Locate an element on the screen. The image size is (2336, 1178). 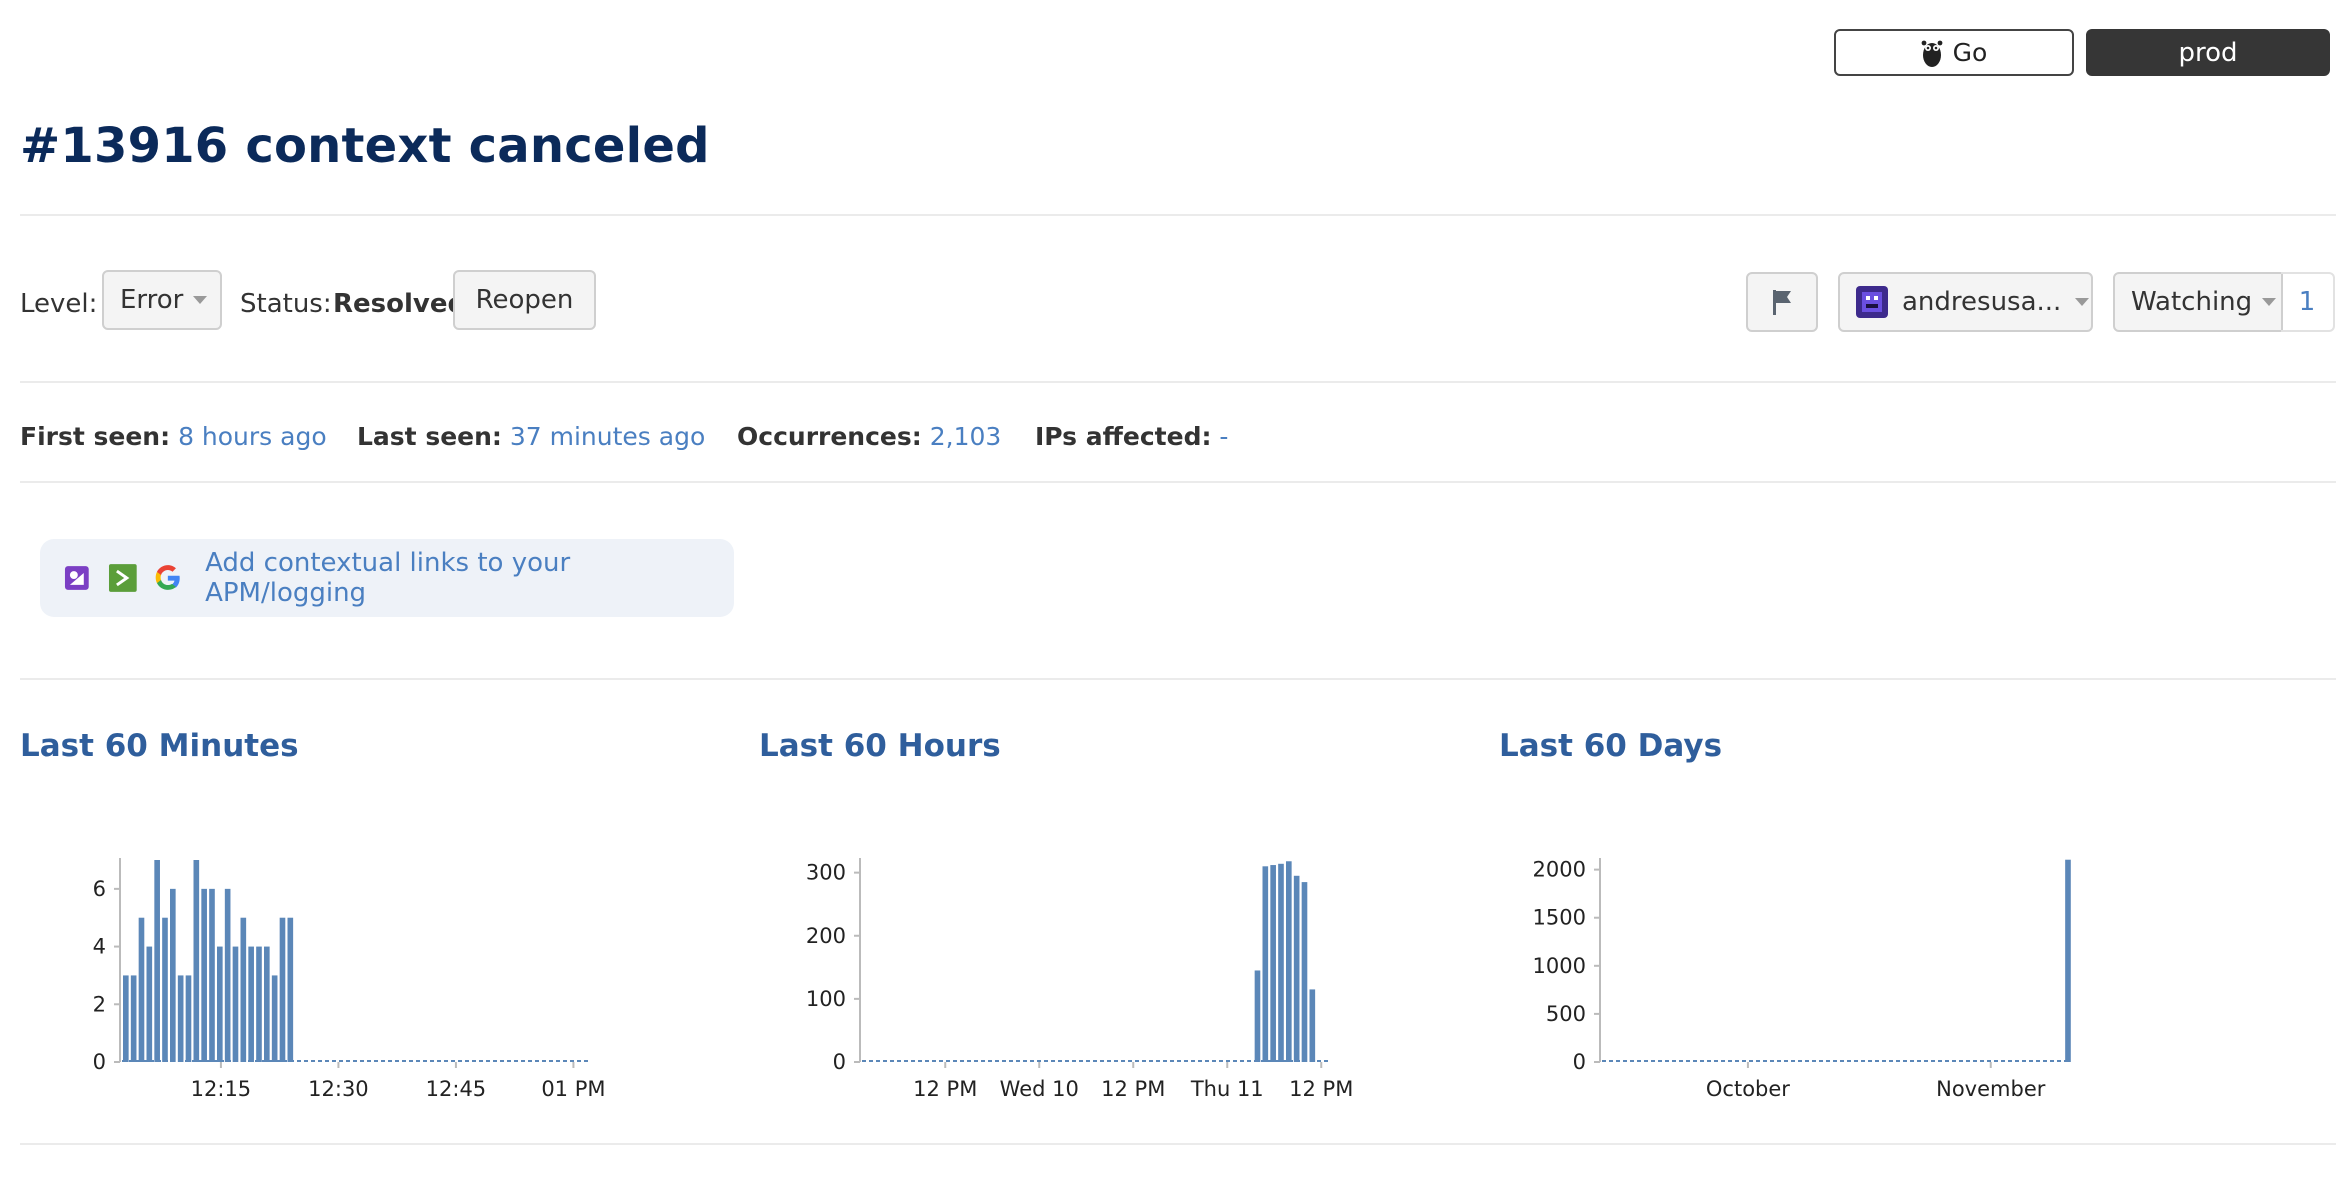
last-seen-value: 37 minutes ago is located at coordinates (607, 436).